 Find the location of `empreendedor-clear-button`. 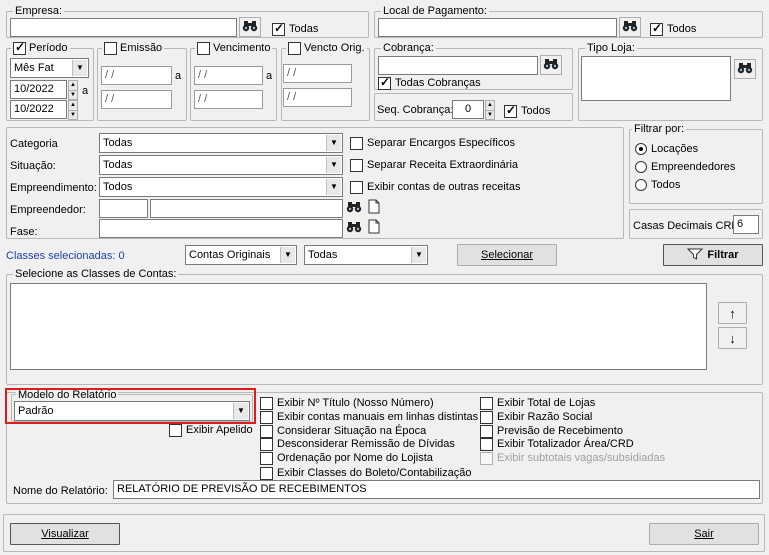

empreendedor-clear-button is located at coordinates (374, 208).